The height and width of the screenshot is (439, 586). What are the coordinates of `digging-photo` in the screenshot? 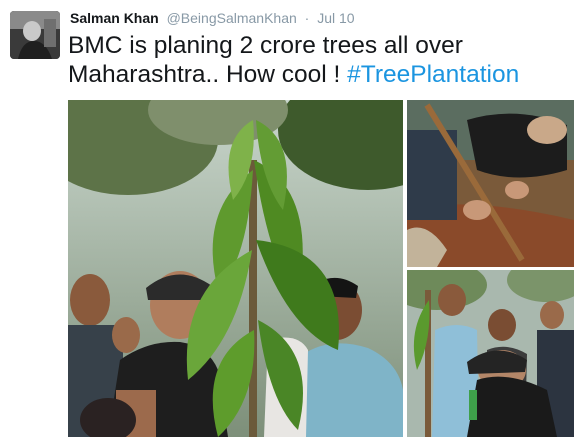 It's located at (490, 183).